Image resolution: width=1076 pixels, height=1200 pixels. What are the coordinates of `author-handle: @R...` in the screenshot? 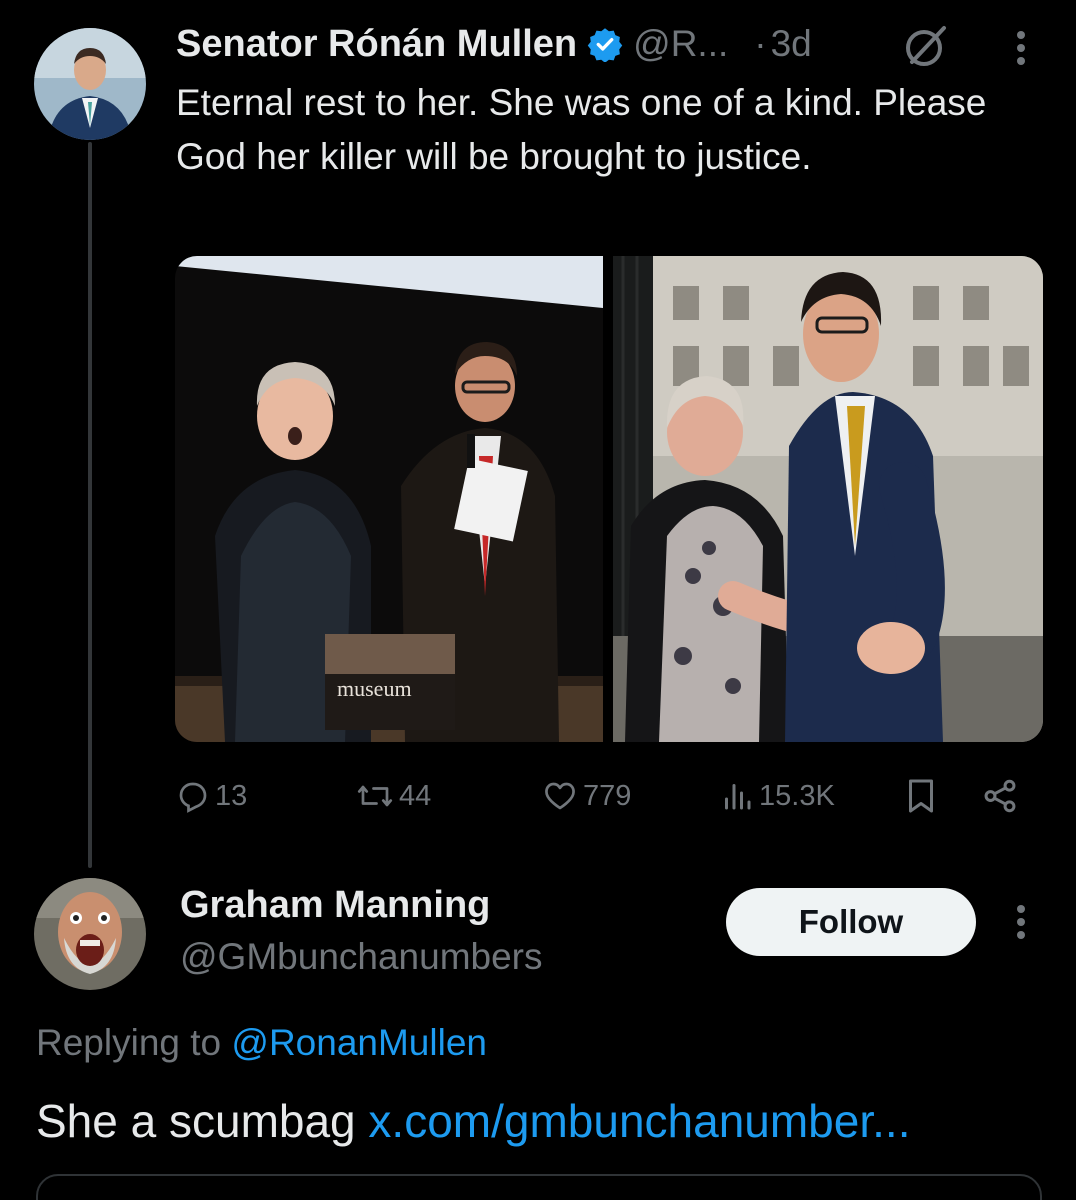 It's located at (680, 44).